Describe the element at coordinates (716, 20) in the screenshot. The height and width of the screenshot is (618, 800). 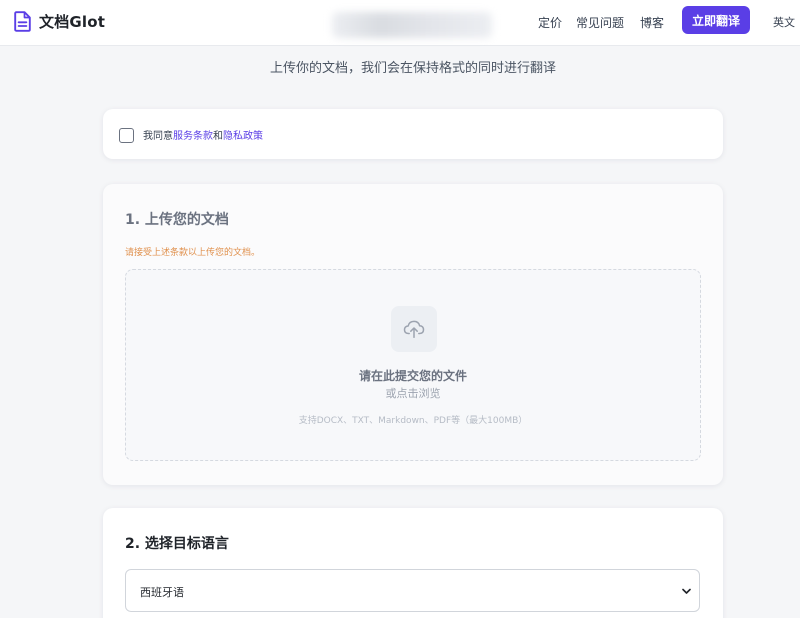
I see `translate-now-button: 立即翻译` at that location.